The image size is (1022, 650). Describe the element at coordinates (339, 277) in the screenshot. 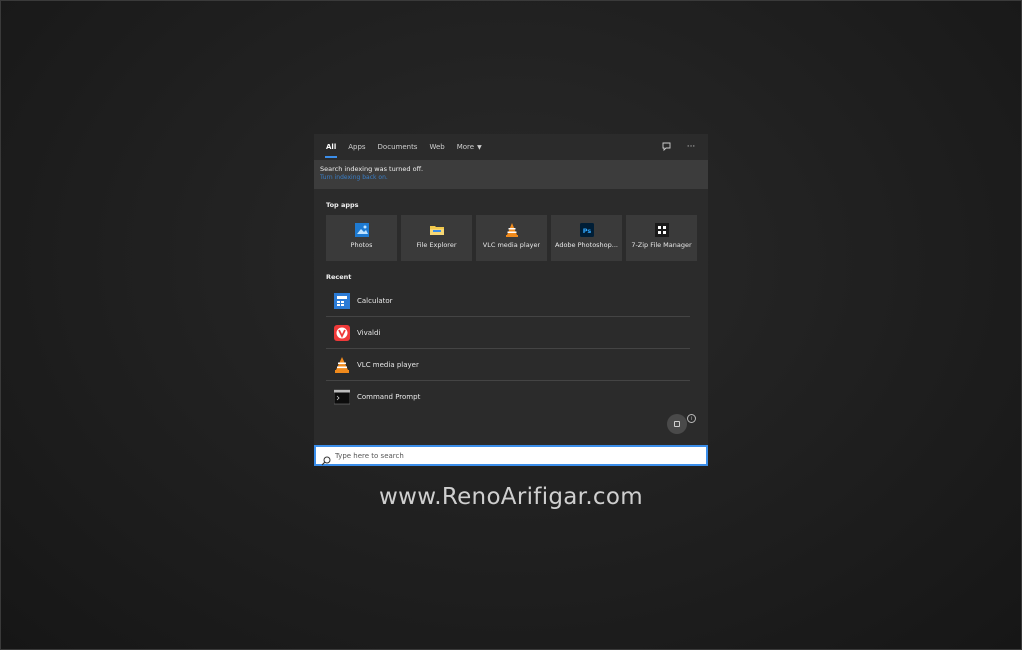

I see `recent-label: Recent` at that location.